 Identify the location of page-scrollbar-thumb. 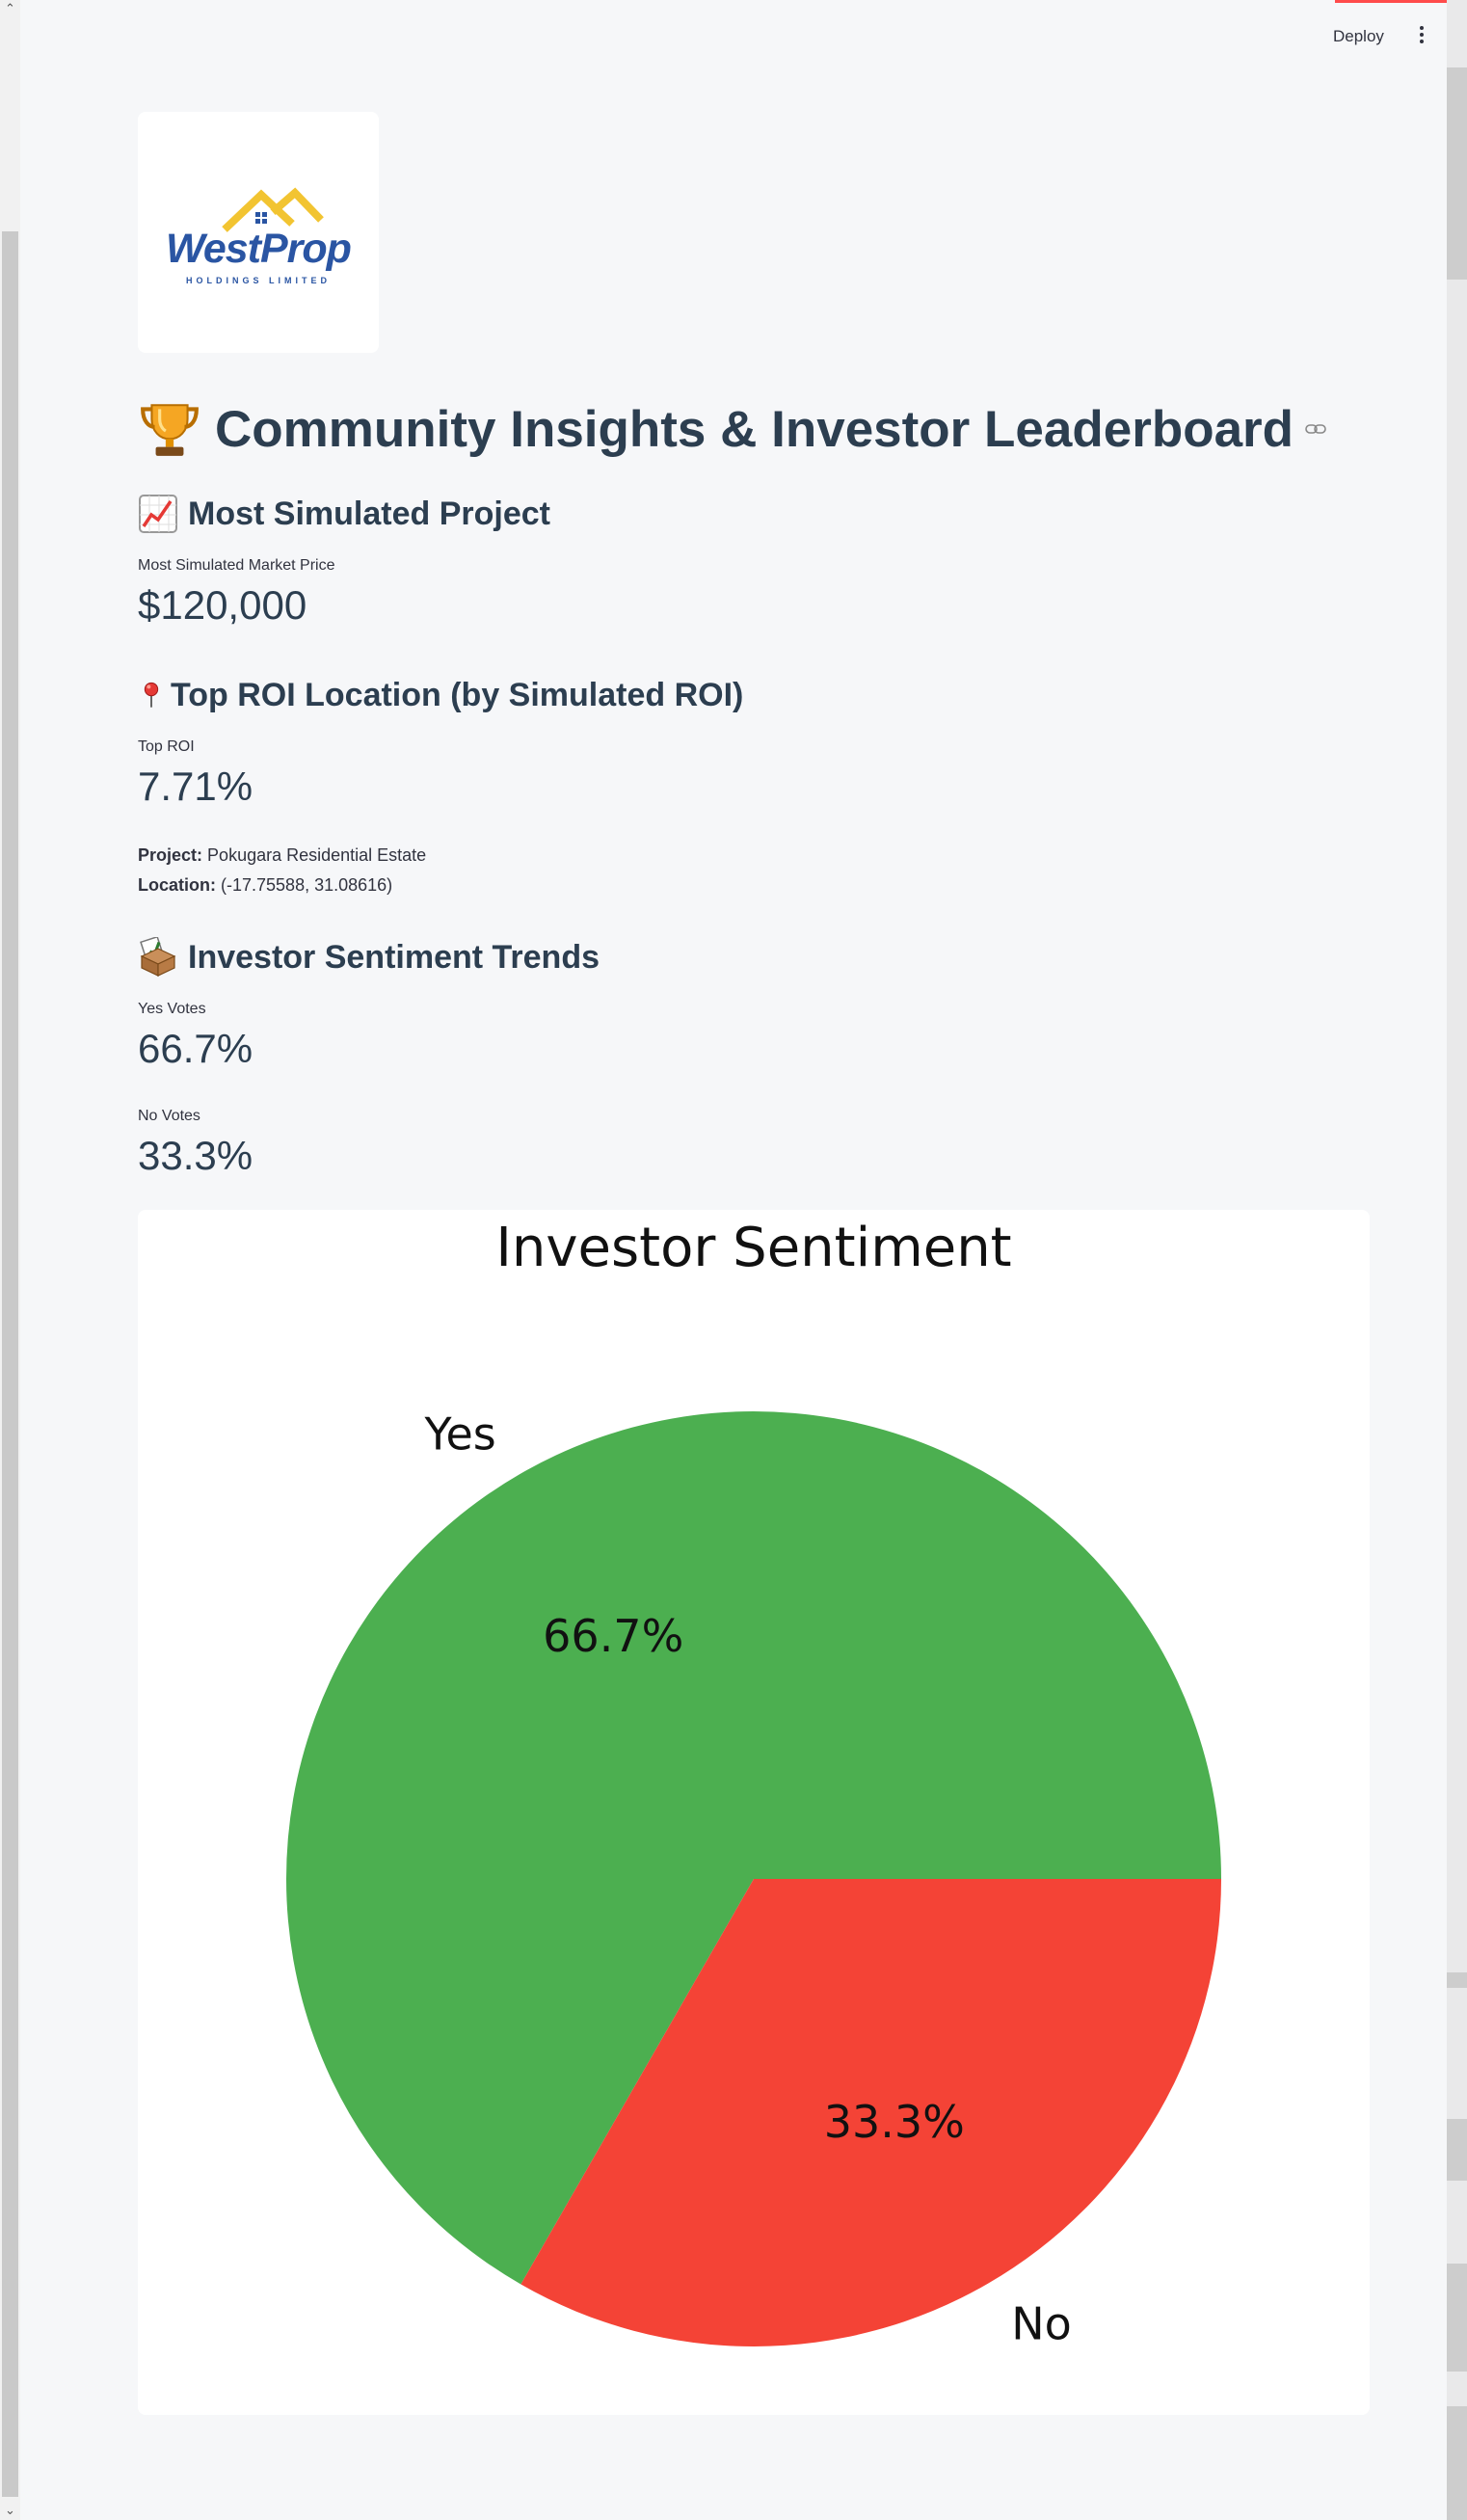
(10, 1364).